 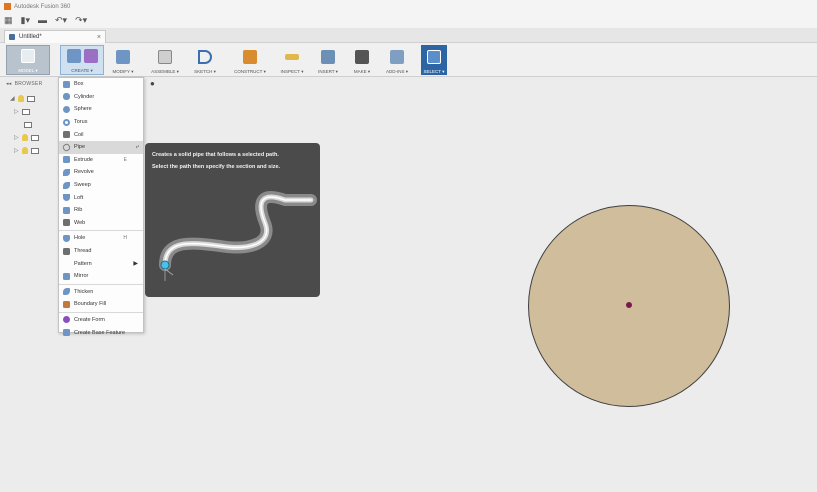 I want to click on save-button: ▬, so click(x=42, y=20).